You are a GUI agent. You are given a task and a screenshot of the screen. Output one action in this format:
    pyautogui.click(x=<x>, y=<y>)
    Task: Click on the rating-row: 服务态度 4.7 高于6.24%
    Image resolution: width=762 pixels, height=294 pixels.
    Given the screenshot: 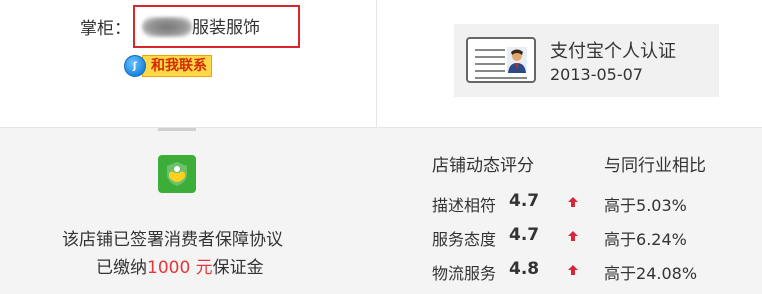 What is the action you would take?
    pyautogui.click(x=381, y=237)
    